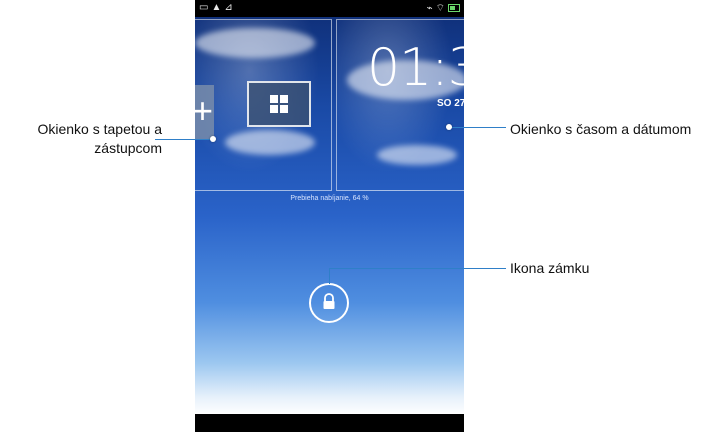  I want to click on leader-dot-time-date, so click(449, 127).